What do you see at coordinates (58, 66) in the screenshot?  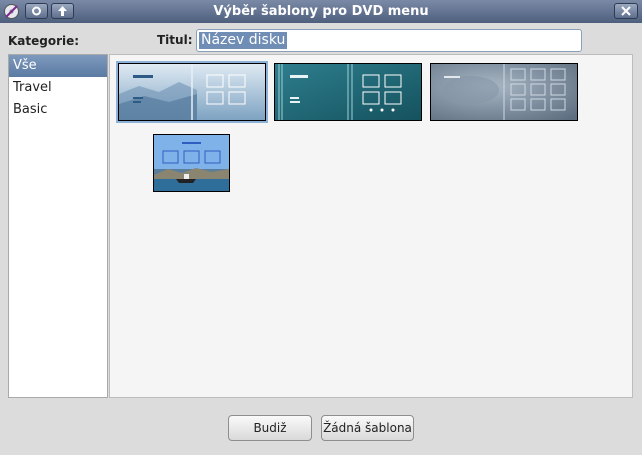 I see `category-item-vse: Vše` at bounding box center [58, 66].